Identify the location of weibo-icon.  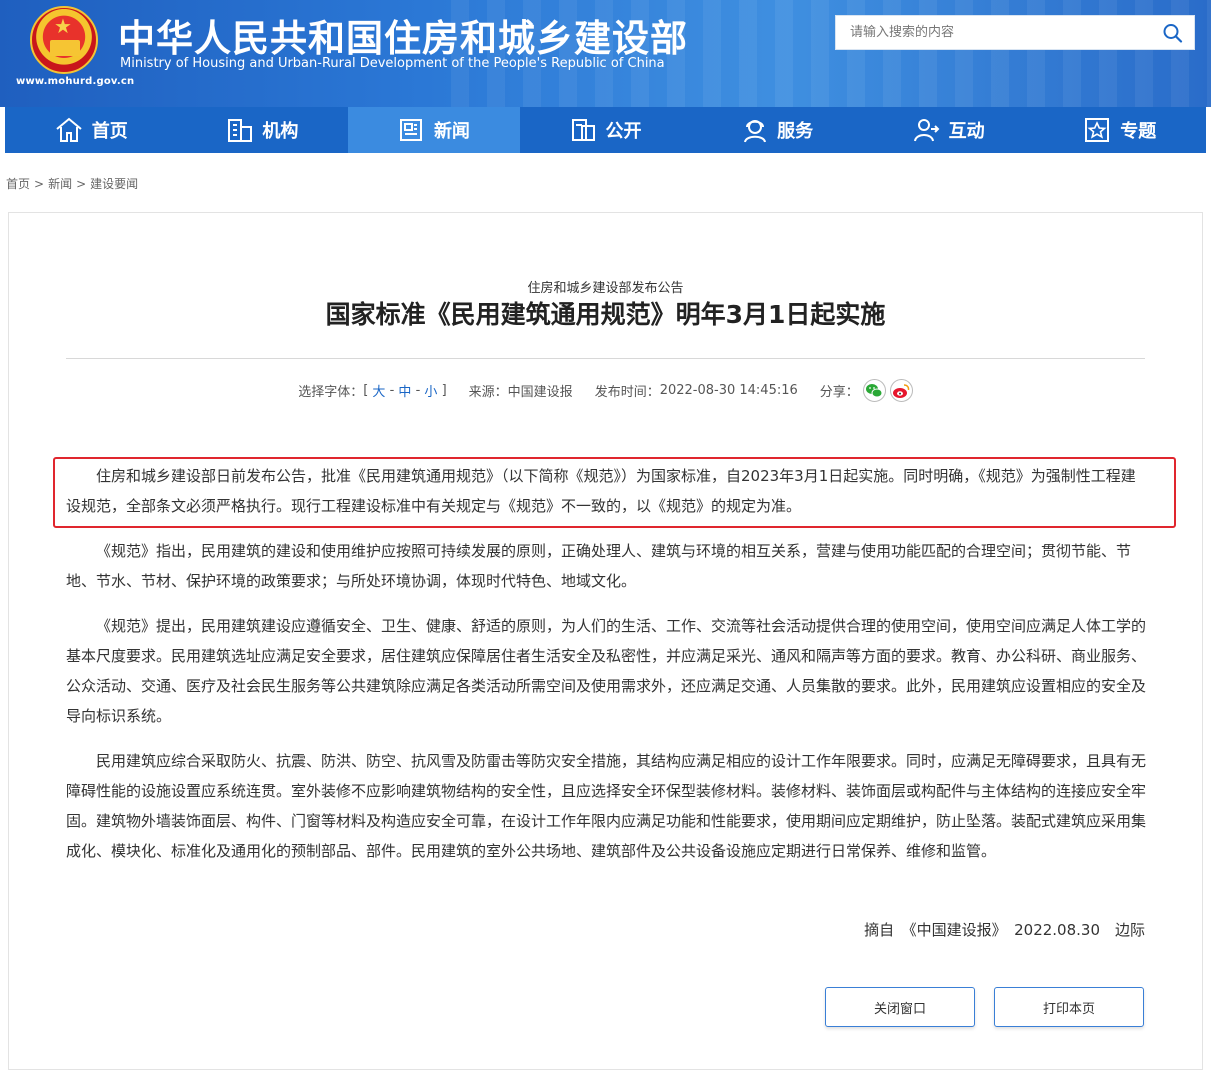
(901, 390).